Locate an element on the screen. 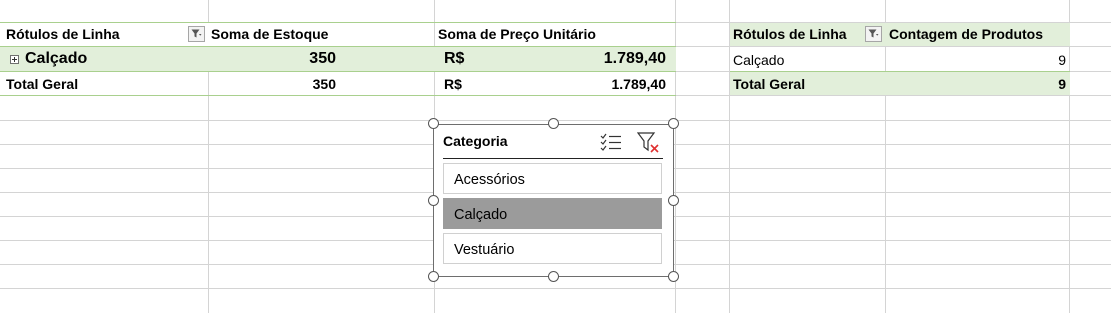 This screenshot has height=313, width=1111. pivot2-total-label: Total Geral is located at coordinates (769, 84).